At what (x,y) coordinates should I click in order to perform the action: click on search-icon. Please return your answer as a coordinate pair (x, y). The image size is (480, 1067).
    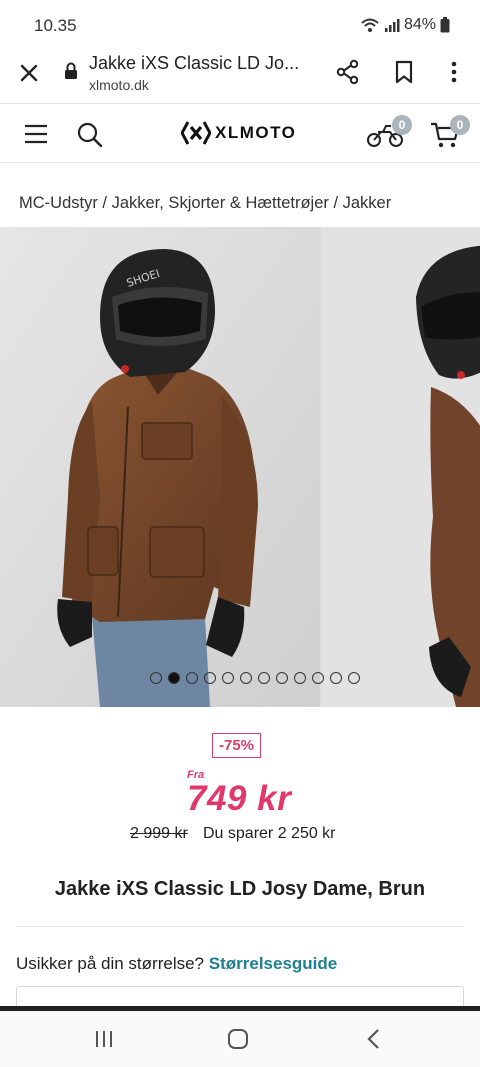
    Looking at the image, I should click on (90, 135).